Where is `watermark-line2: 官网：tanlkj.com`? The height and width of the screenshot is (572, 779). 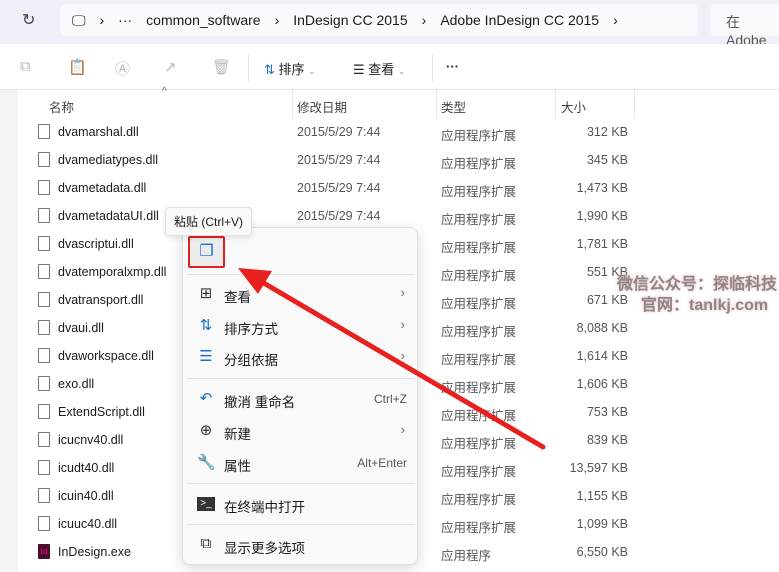
watermark-line2: 官网：tanlkj.com is located at coordinates (705, 305).